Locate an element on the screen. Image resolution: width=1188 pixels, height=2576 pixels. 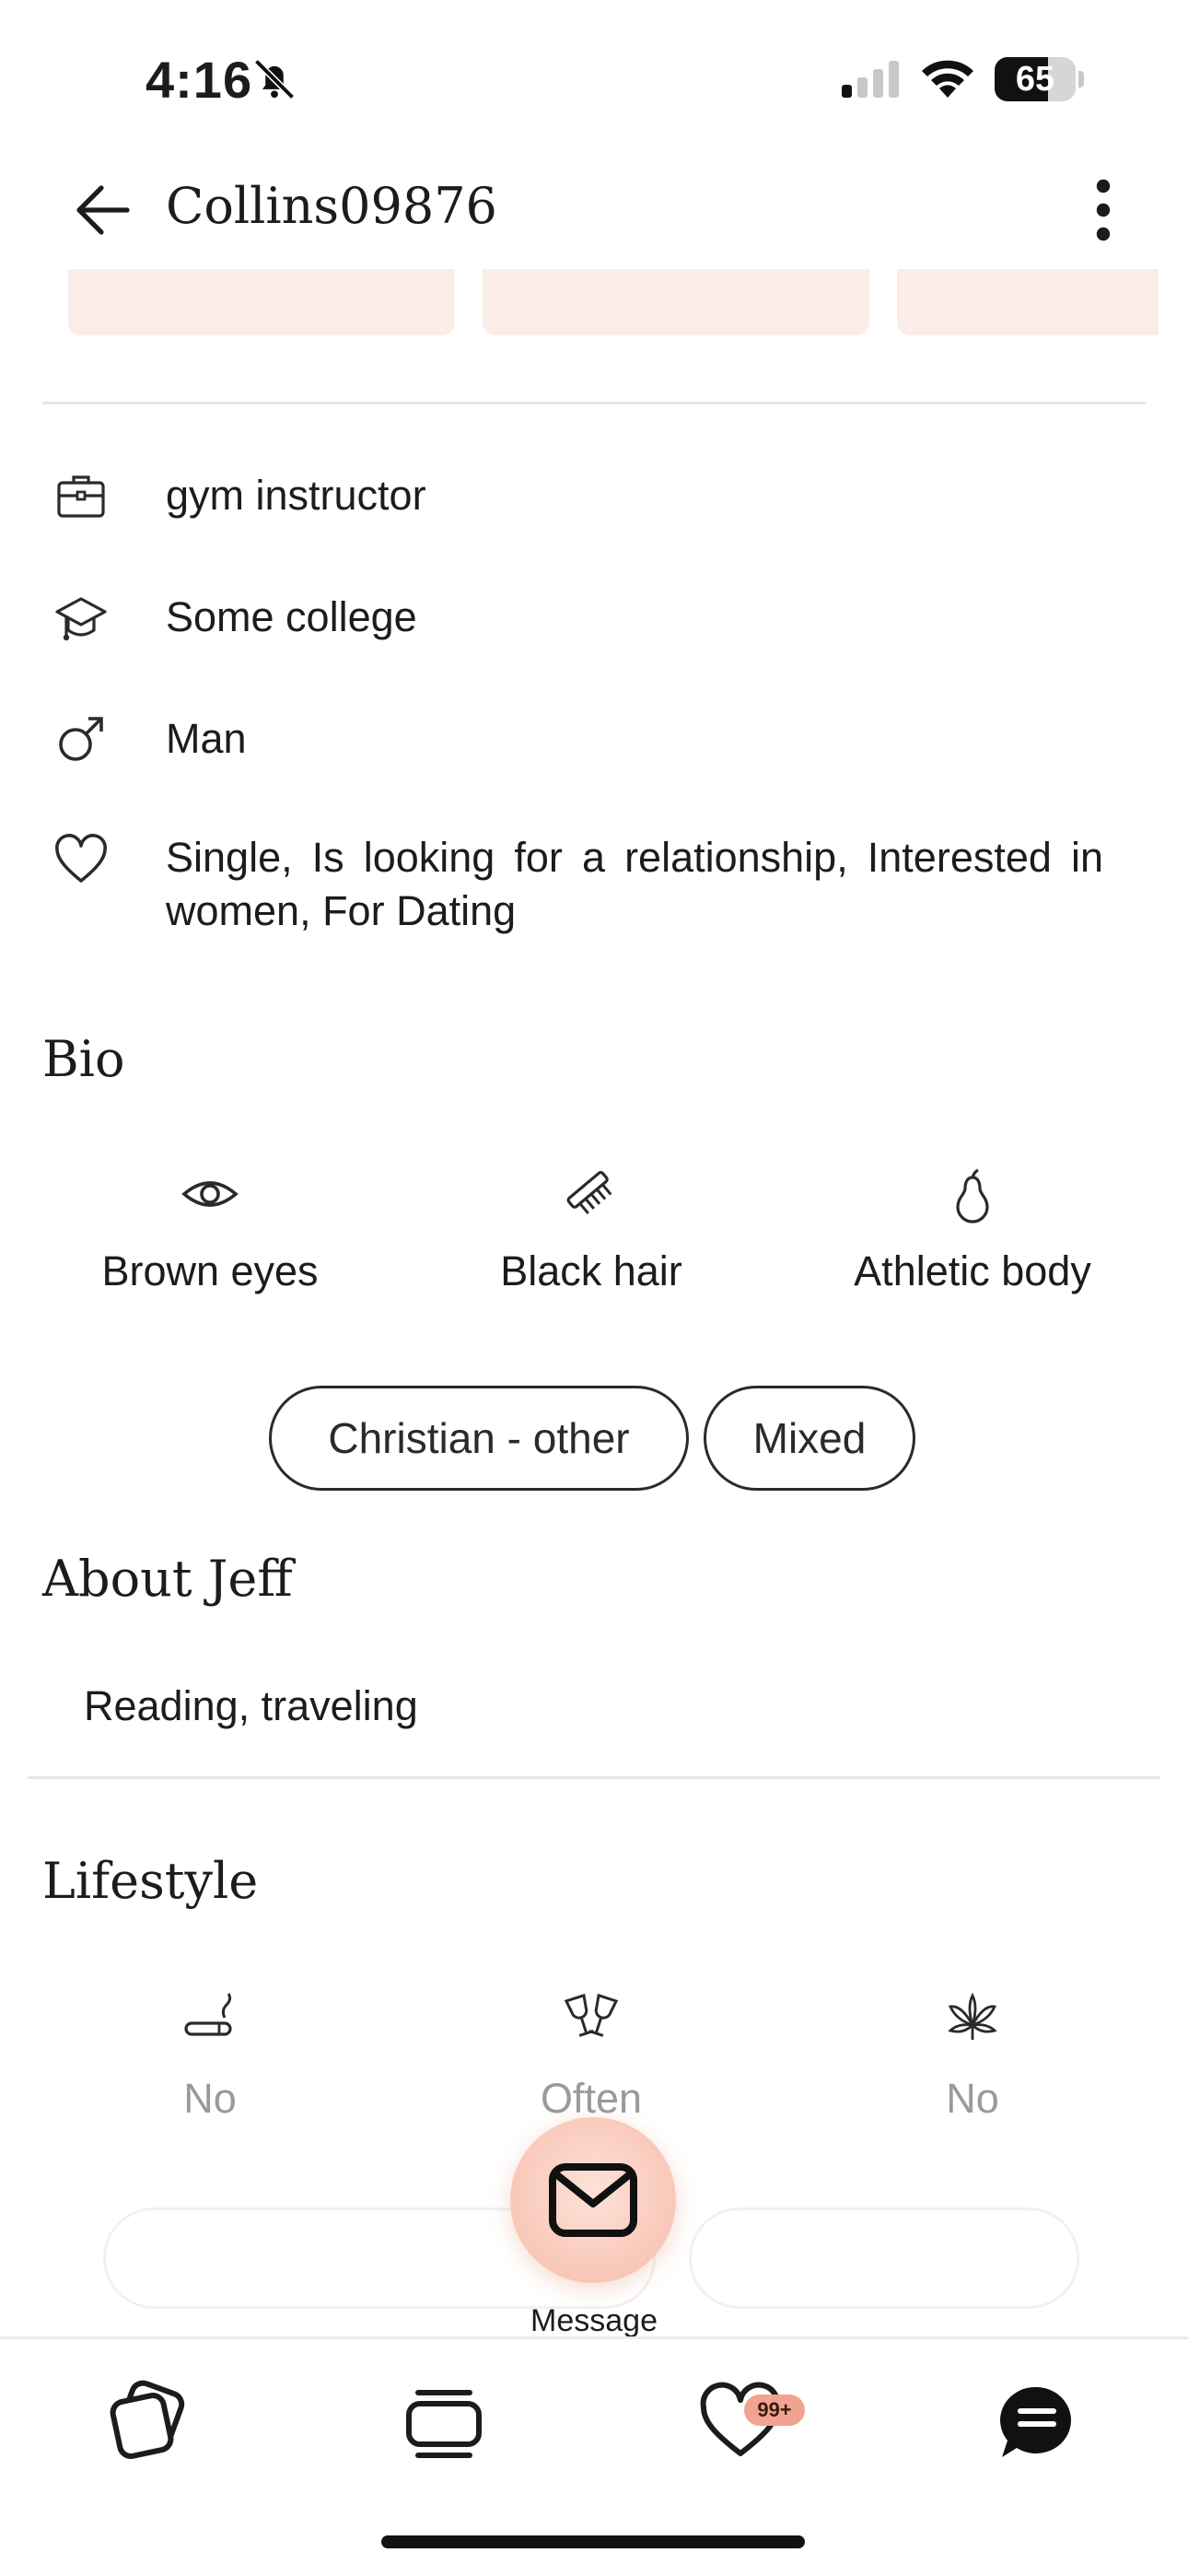
trait-label: Brown eyes is located at coordinates (210, 1270).